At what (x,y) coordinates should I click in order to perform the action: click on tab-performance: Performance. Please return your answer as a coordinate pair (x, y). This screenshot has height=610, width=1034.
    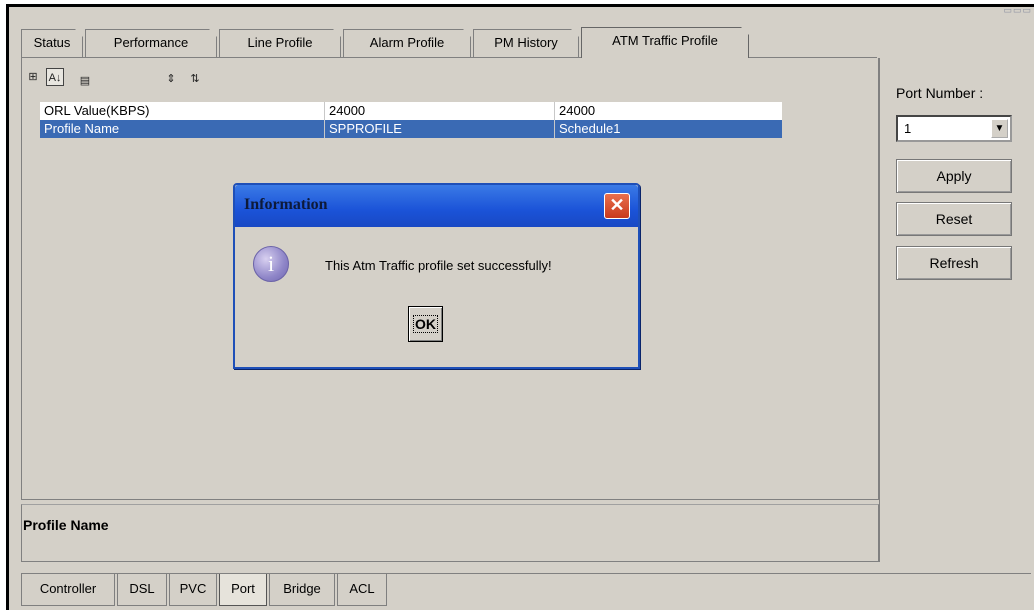
    Looking at the image, I should click on (151, 43).